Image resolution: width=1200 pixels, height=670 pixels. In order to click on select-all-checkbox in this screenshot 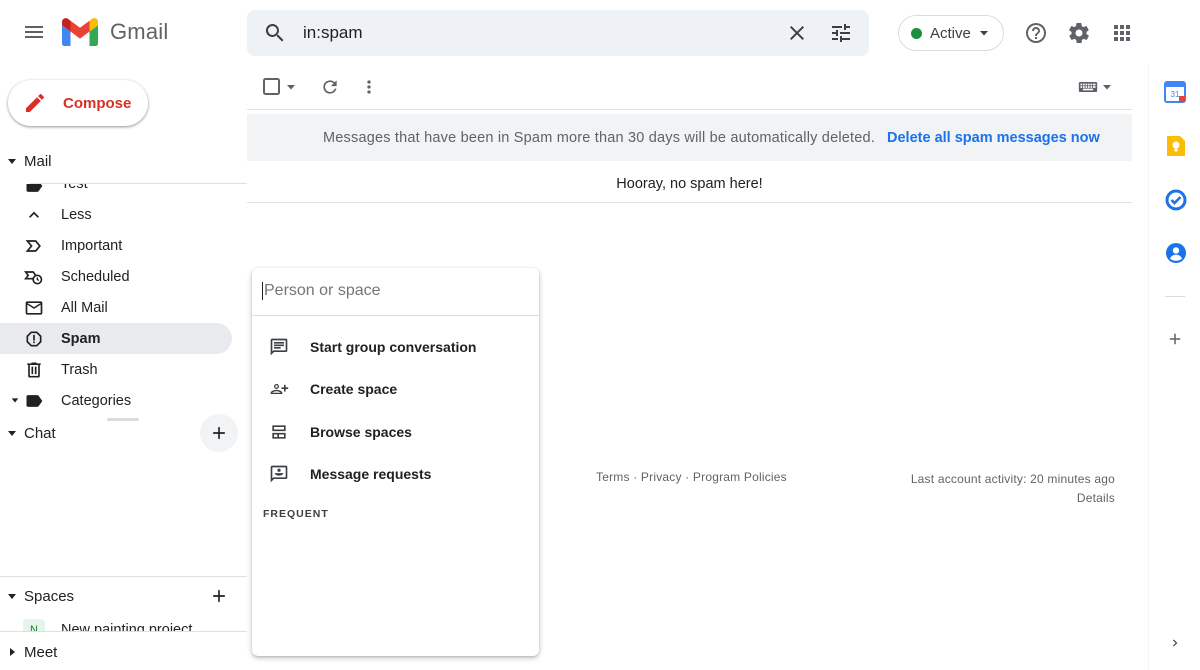, I will do `click(279, 87)`.